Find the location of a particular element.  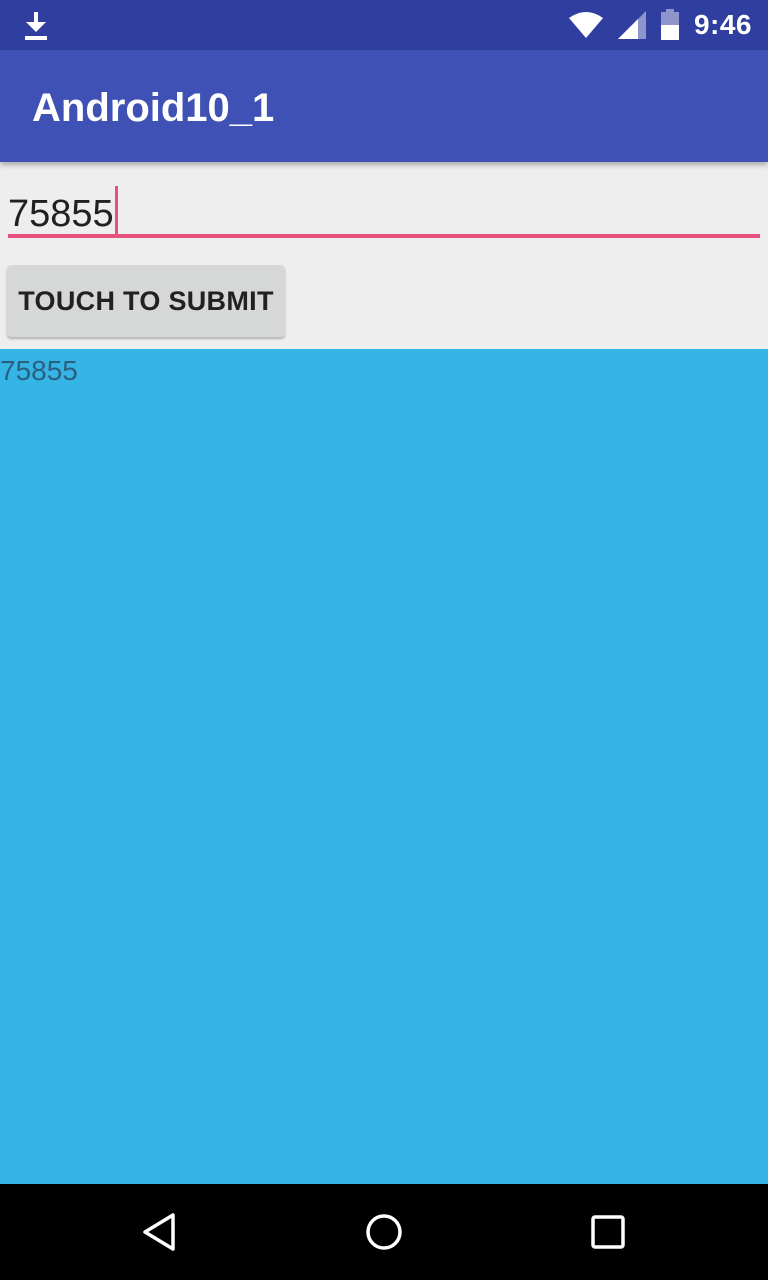

status-icons: 9:46 is located at coordinates (660, 25).